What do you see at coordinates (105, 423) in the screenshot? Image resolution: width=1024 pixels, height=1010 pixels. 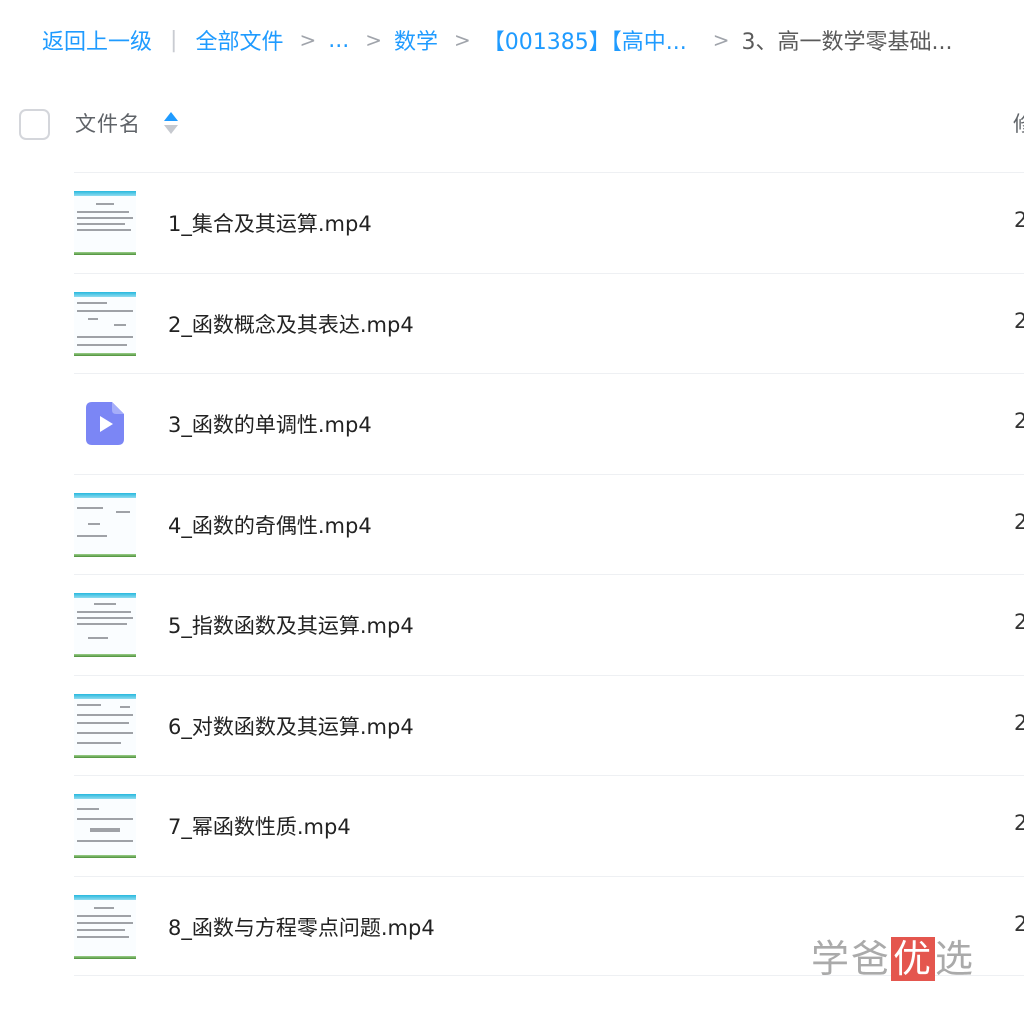 I see `video-file-icon` at bounding box center [105, 423].